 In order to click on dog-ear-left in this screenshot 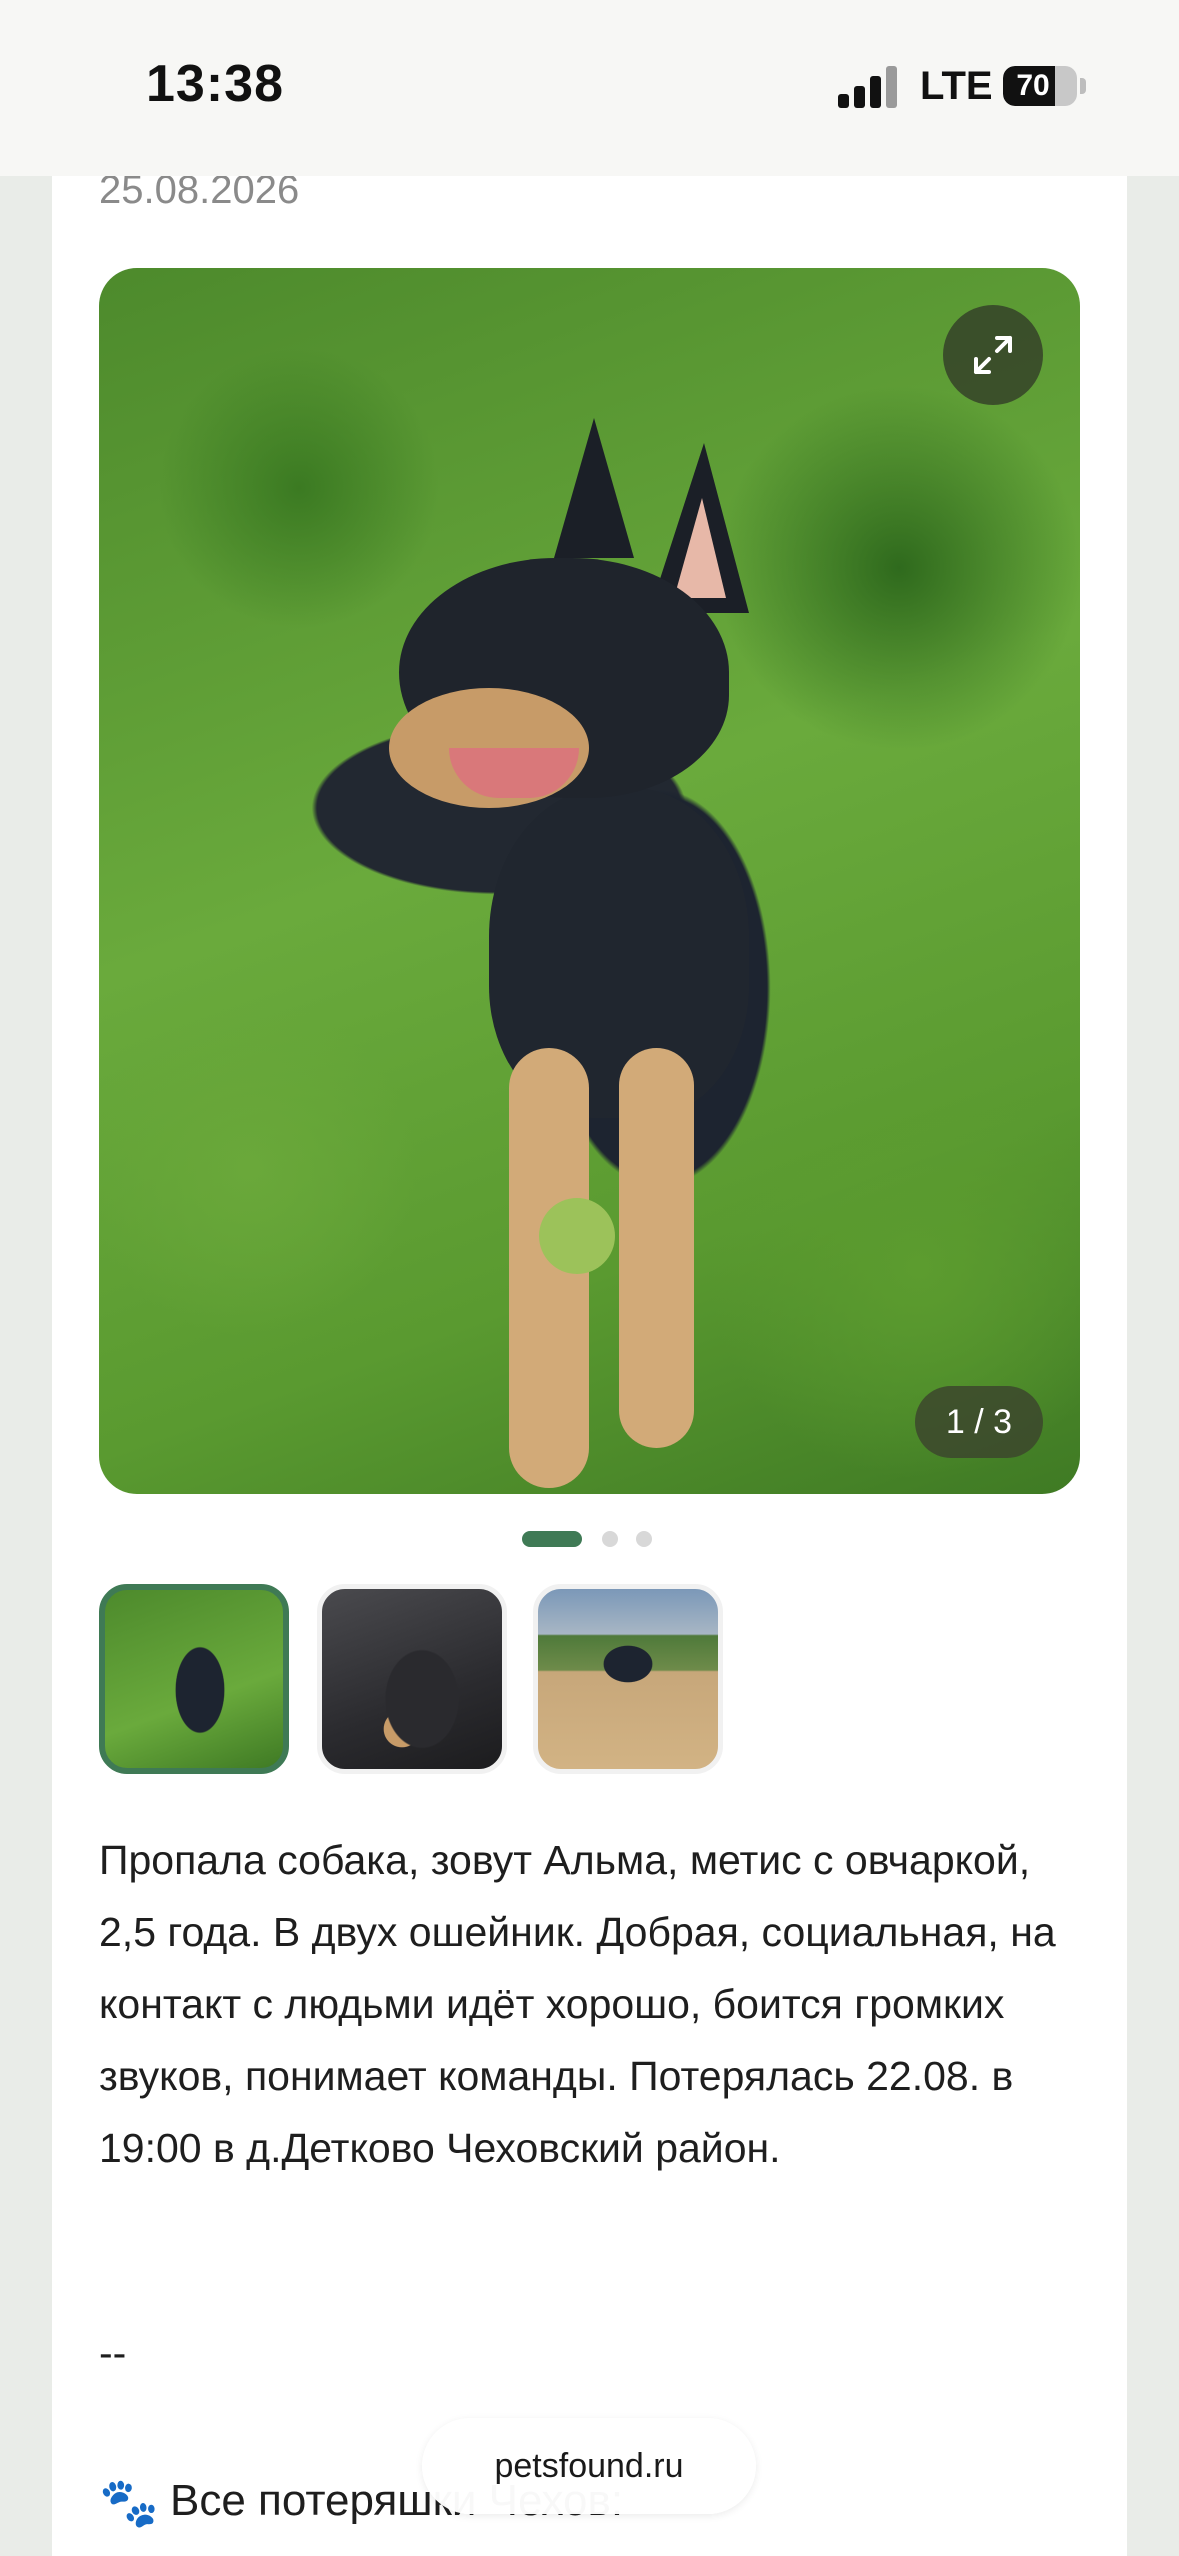, I will do `click(594, 488)`.